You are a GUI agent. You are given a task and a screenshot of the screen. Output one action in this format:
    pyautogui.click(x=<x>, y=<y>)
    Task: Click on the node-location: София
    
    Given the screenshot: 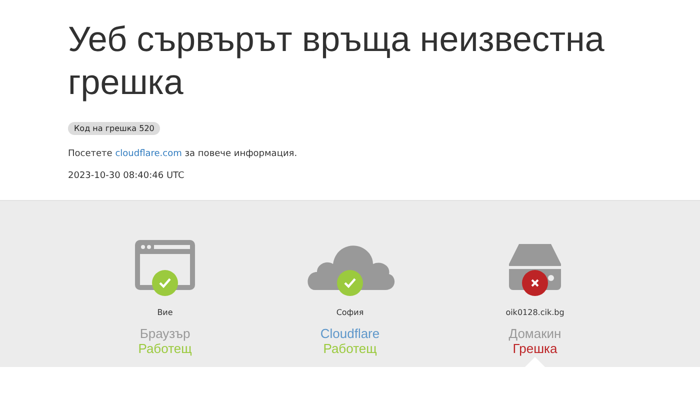 What is the action you would take?
    pyautogui.click(x=350, y=312)
    